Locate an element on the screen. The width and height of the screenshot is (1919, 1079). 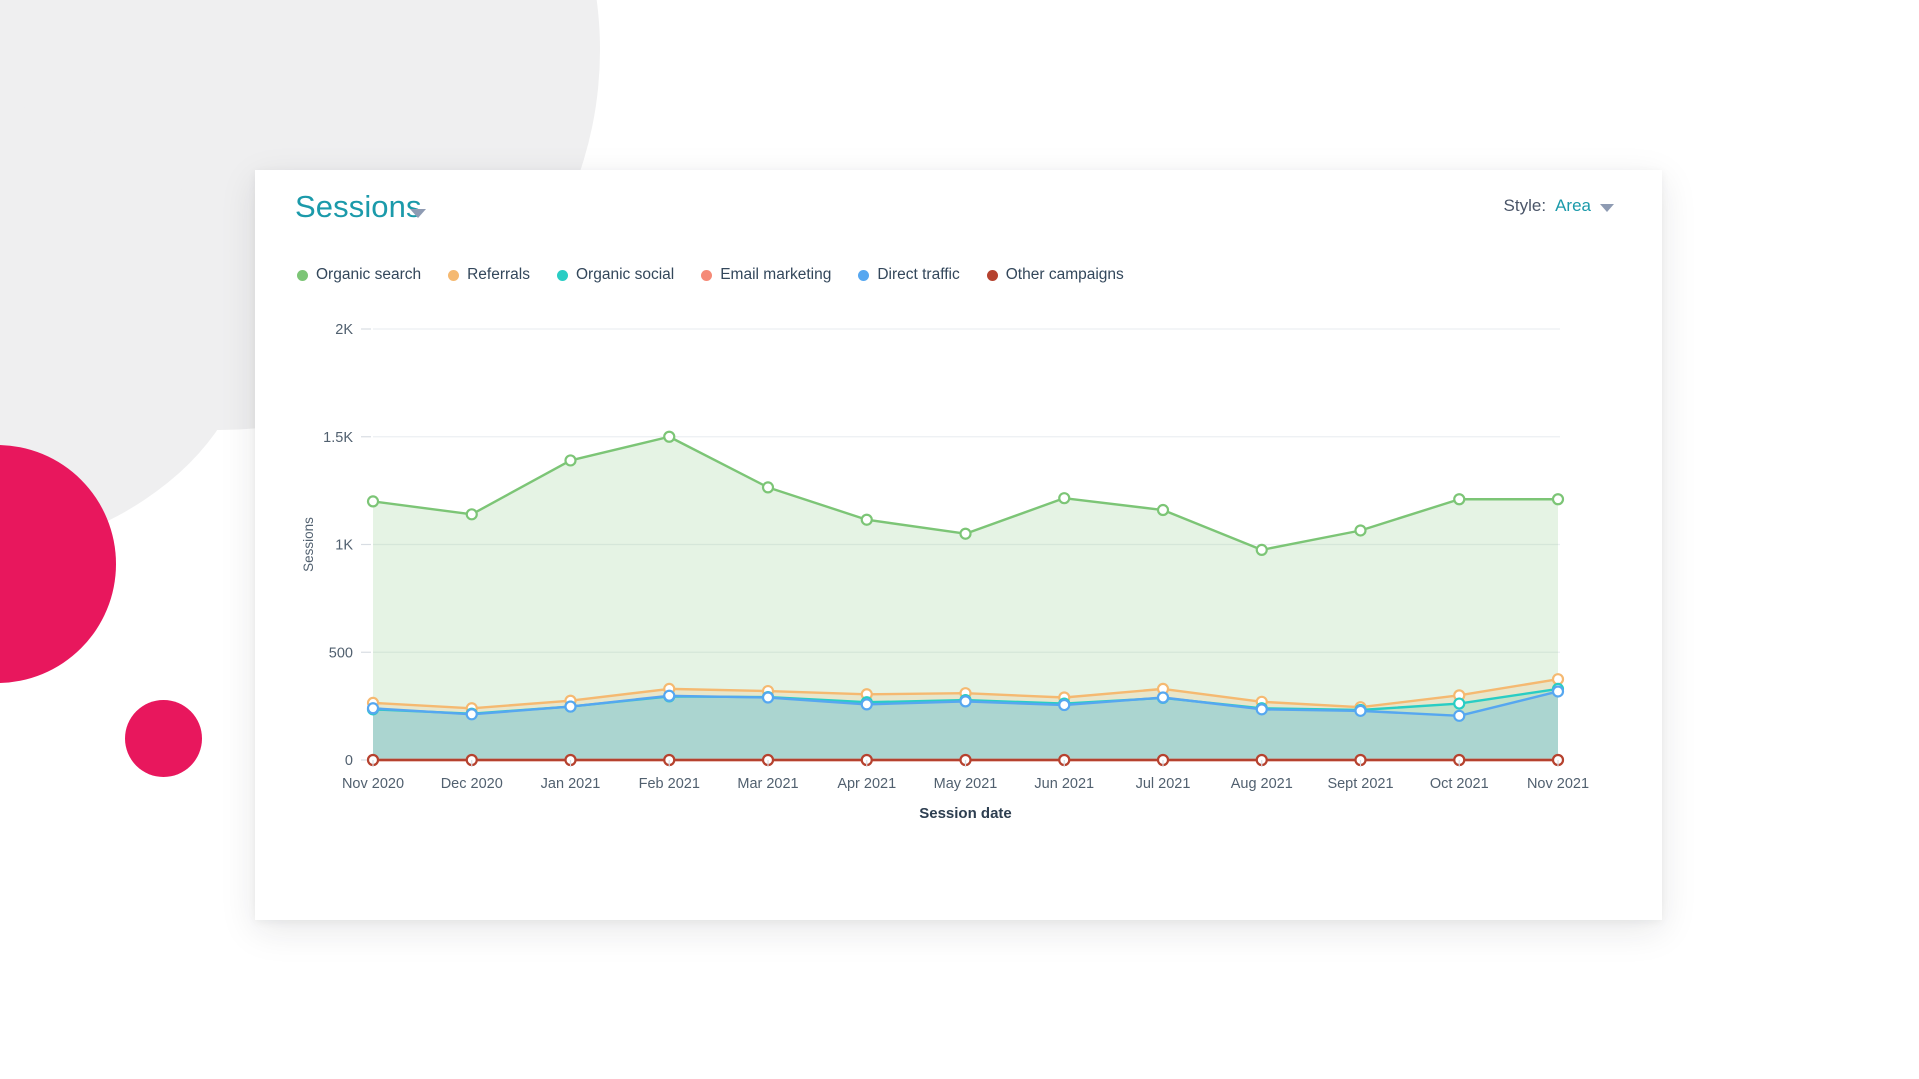
legend-item-email-marketing: Email marketing is located at coordinates (766, 275).